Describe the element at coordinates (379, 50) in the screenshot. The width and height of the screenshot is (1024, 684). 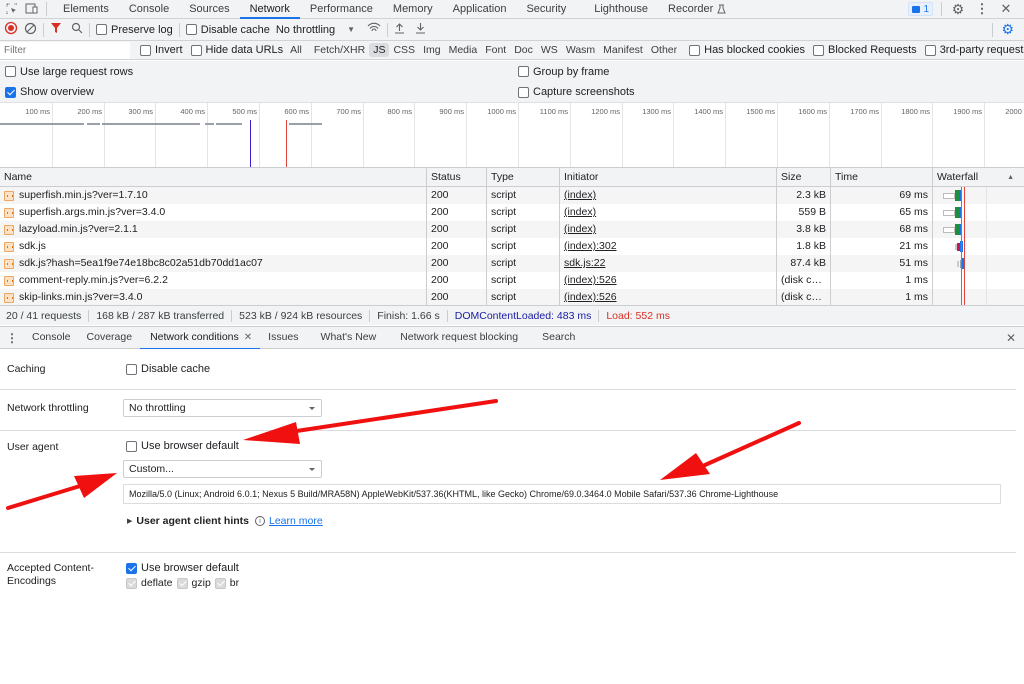
I see `filter-type-js: JS` at that location.